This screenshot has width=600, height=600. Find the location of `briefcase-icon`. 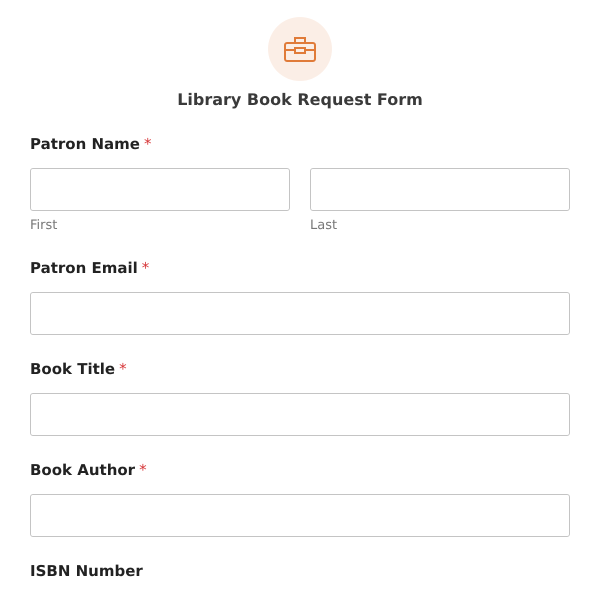

briefcase-icon is located at coordinates (300, 49).